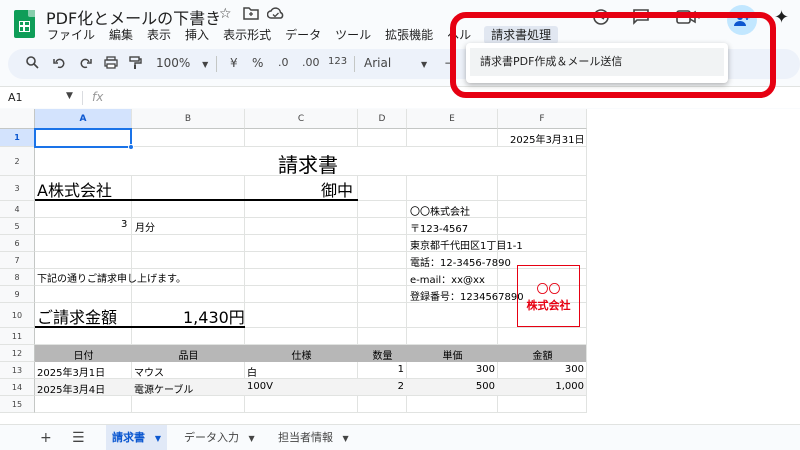  What do you see at coordinates (17, 294) in the screenshot?
I see `row-header-9: 9` at bounding box center [17, 294].